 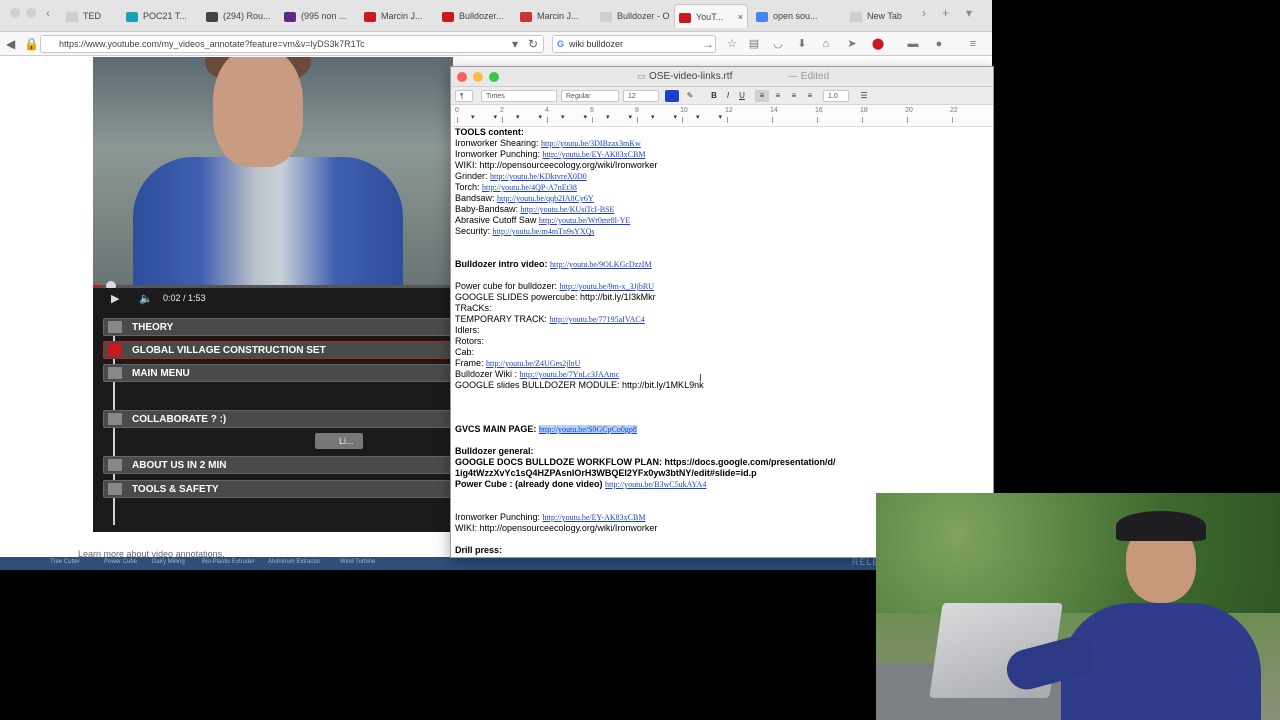 What do you see at coordinates (464, 96) in the screenshot?
I see `paragraph-style-select: ¶` at bounding box center [464, 96].